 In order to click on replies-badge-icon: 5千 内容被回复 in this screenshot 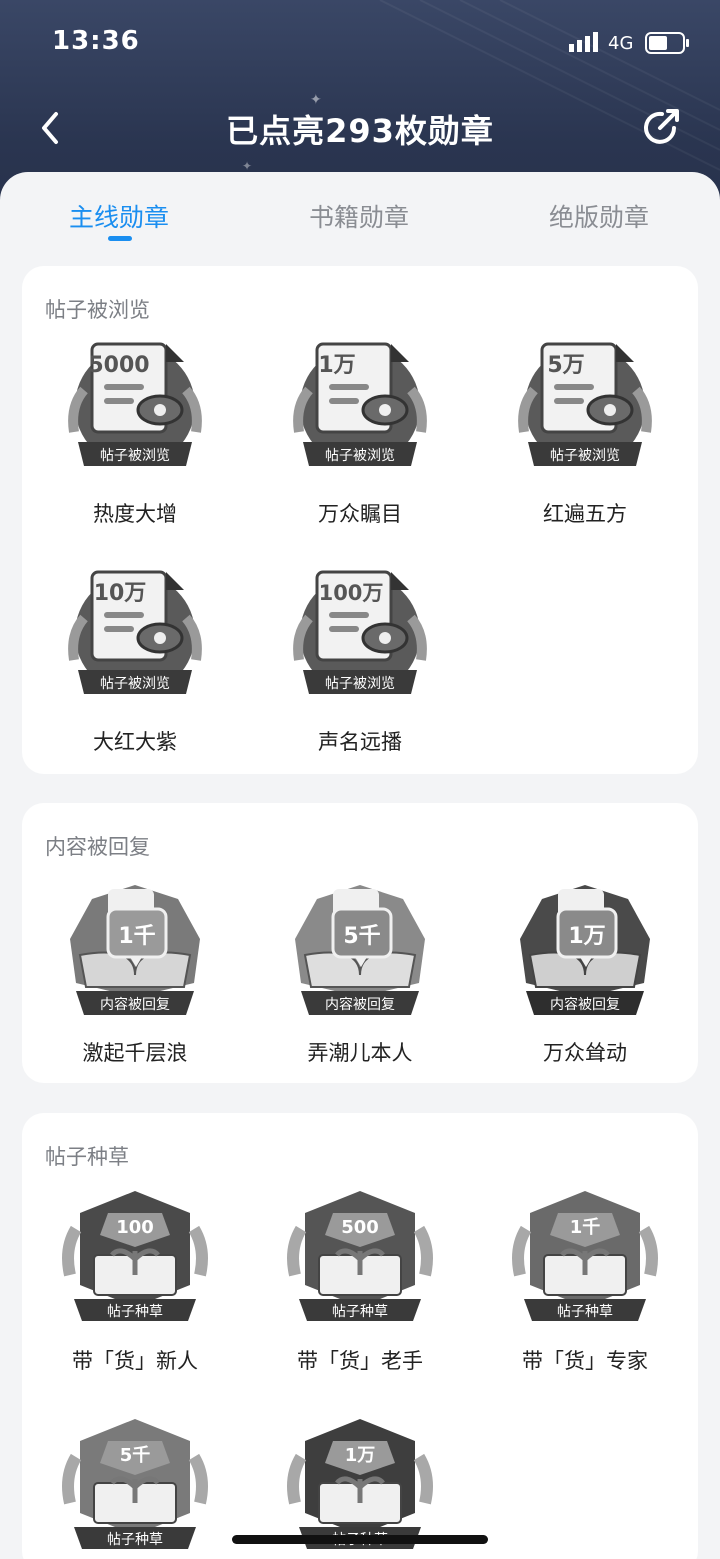, I will do `click(360, 950)`.